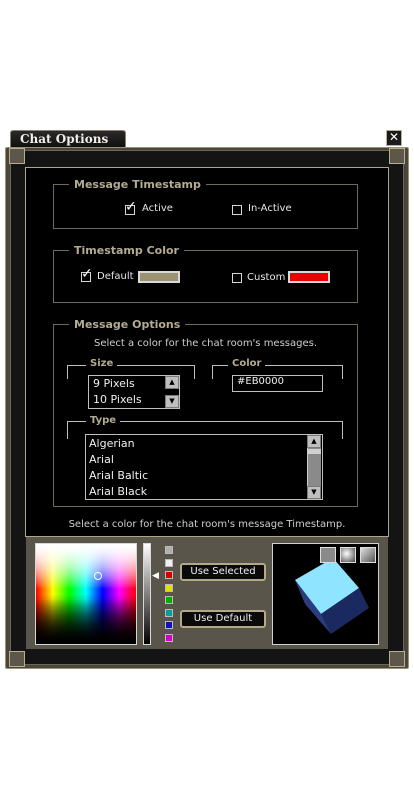 This screenshot has height=800, width=414. What do you see at coordinates (117, 399) in the screenshot?
I see `size-option: 10 Pixels` at bounding box center [117, 399].